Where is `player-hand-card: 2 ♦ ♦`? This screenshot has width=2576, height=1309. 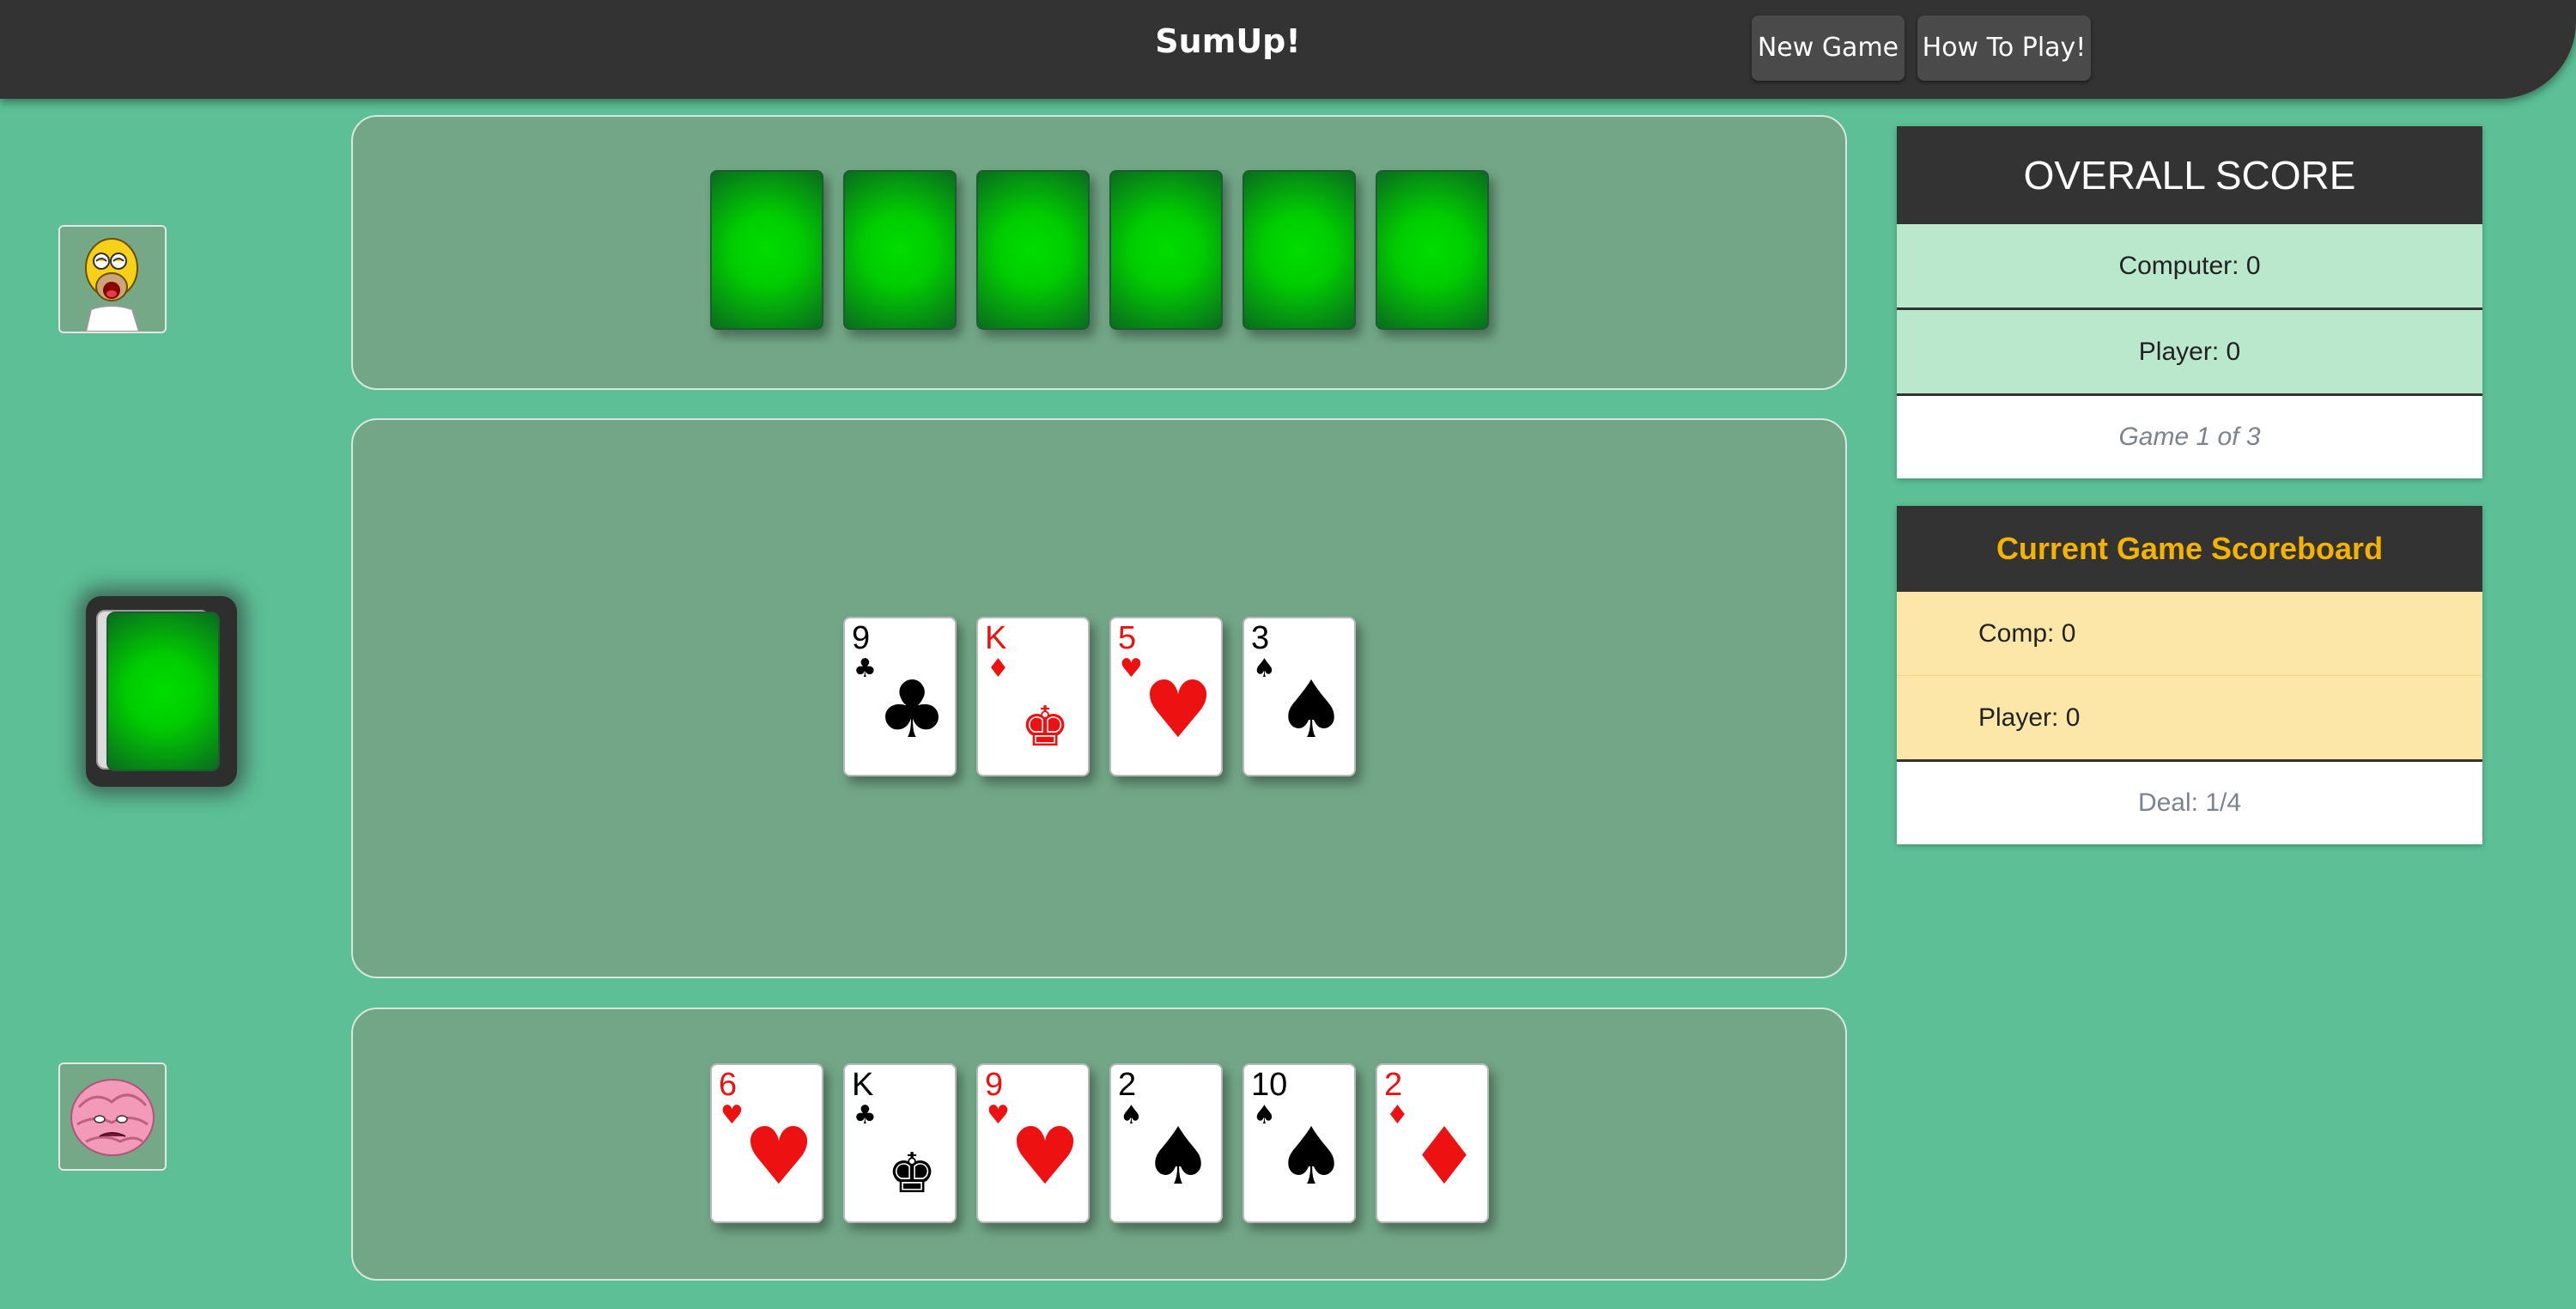 player-hand-card: 2 ♦ ♦ is located at coordinates (1433, 1143).